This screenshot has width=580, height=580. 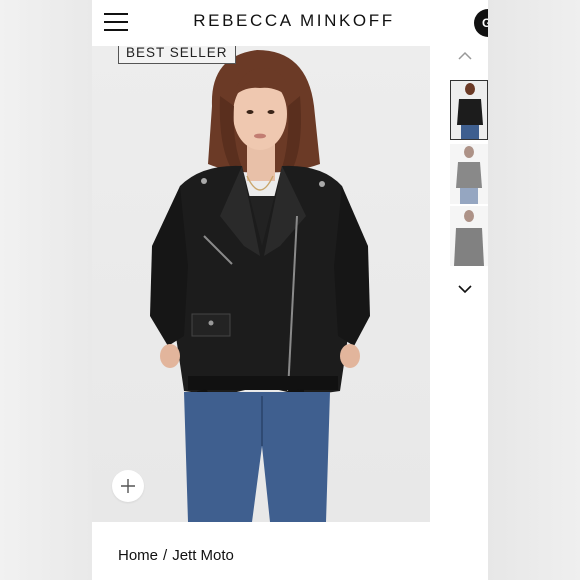 What do you see at coordinates (177, 55) in the screenshot?
I see `best-seller-badge: BEST SELLER` at bounding box center [177, 55].